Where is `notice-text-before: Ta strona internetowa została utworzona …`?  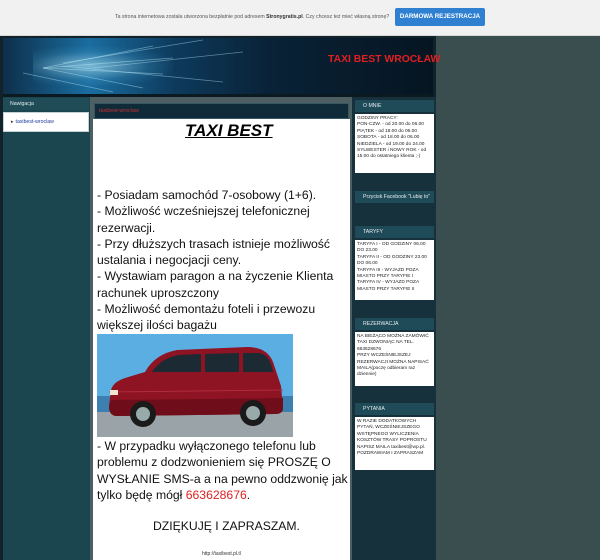 notice-text-before: Ta strona internetowa została utworzona … is located at coordinates (191, 17).